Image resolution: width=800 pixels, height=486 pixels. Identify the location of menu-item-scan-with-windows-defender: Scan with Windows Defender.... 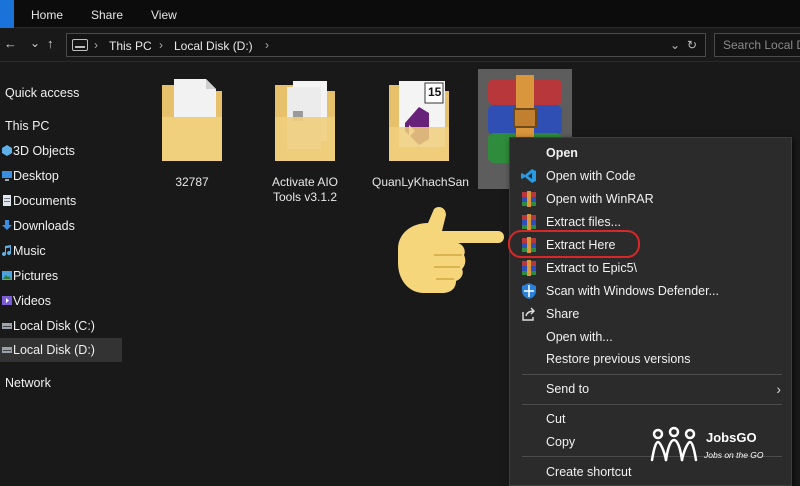
(650, 291).